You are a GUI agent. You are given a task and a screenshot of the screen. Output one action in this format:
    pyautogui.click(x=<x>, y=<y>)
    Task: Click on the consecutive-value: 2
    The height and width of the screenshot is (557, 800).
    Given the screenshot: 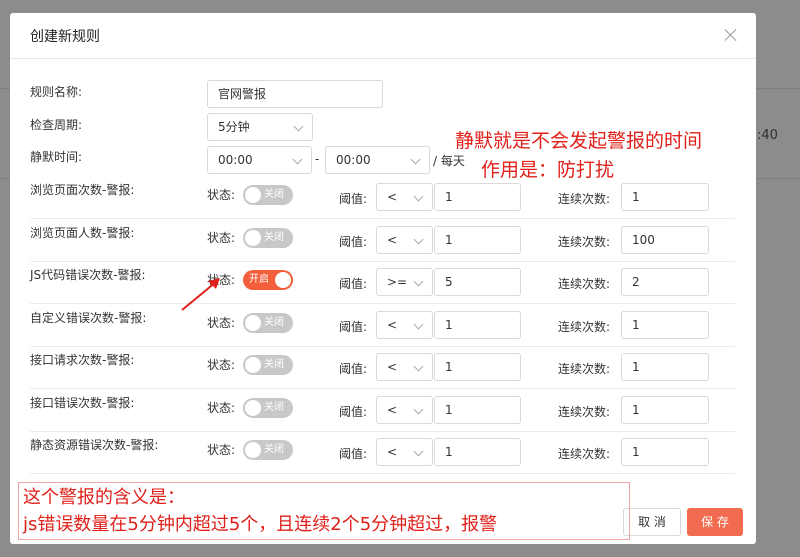 What is the action you would take?
    pyautogui.click(x=636, y=282)
    